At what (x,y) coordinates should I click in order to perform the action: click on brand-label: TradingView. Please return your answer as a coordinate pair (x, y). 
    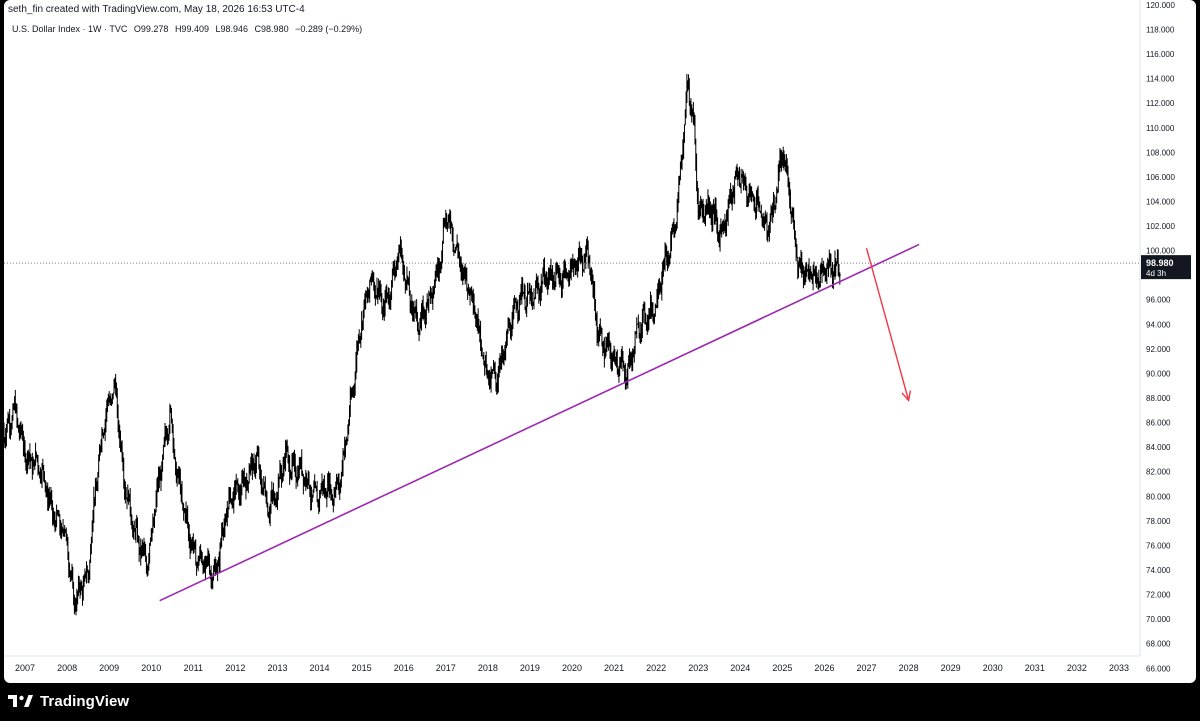
    Looking at the image, I should click on (85, 701).